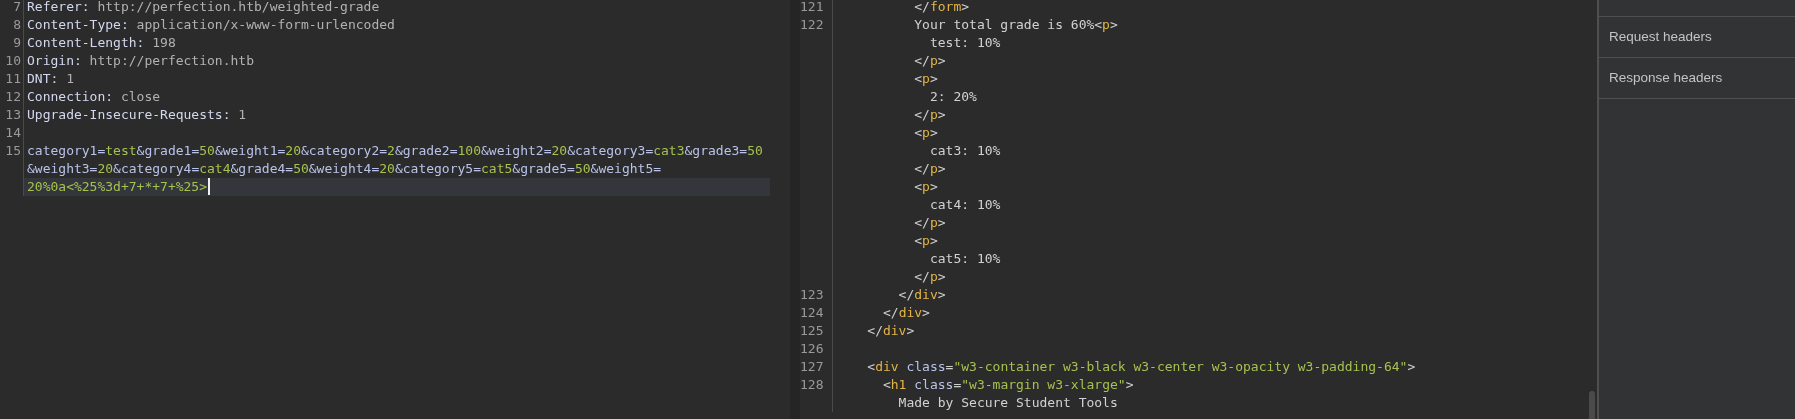 The height and width of the screenshot is (419, 1795). What do you see at coordinates (209, 186) in the screenshot?
I see `text-cursor` at bounding box center [209, 186].